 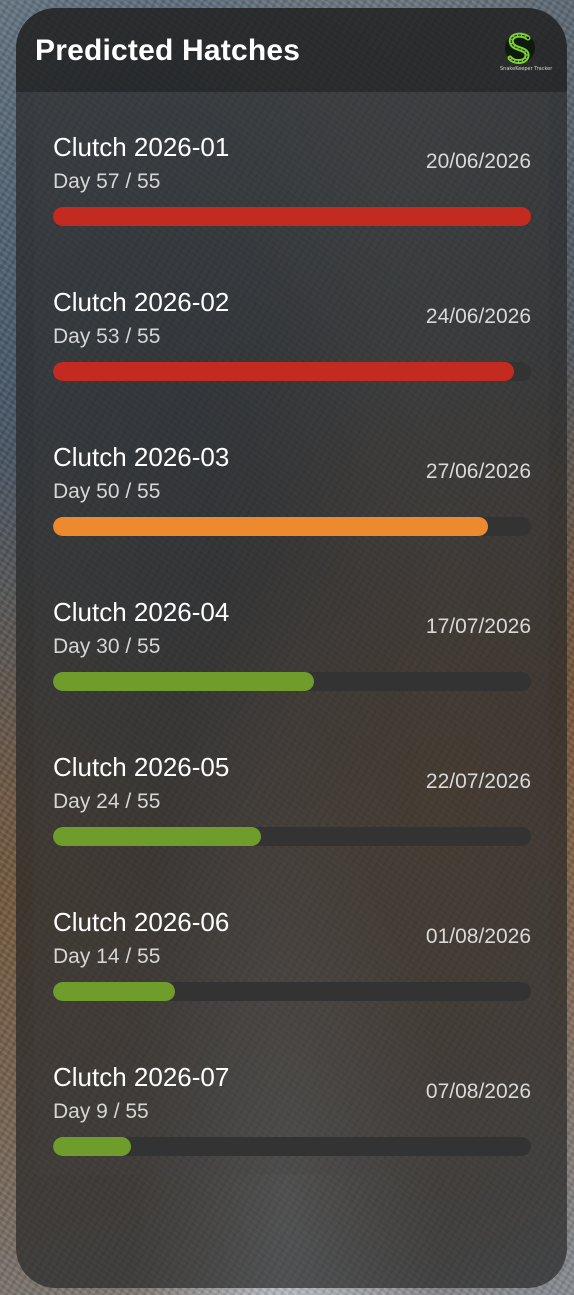 What do you see at coordinates (292, 962) in the screenshot?
I see `clutch-item: Clutch 2026-06 Day 14 / 55 01/08/2026` at bounding box center [292, 962].